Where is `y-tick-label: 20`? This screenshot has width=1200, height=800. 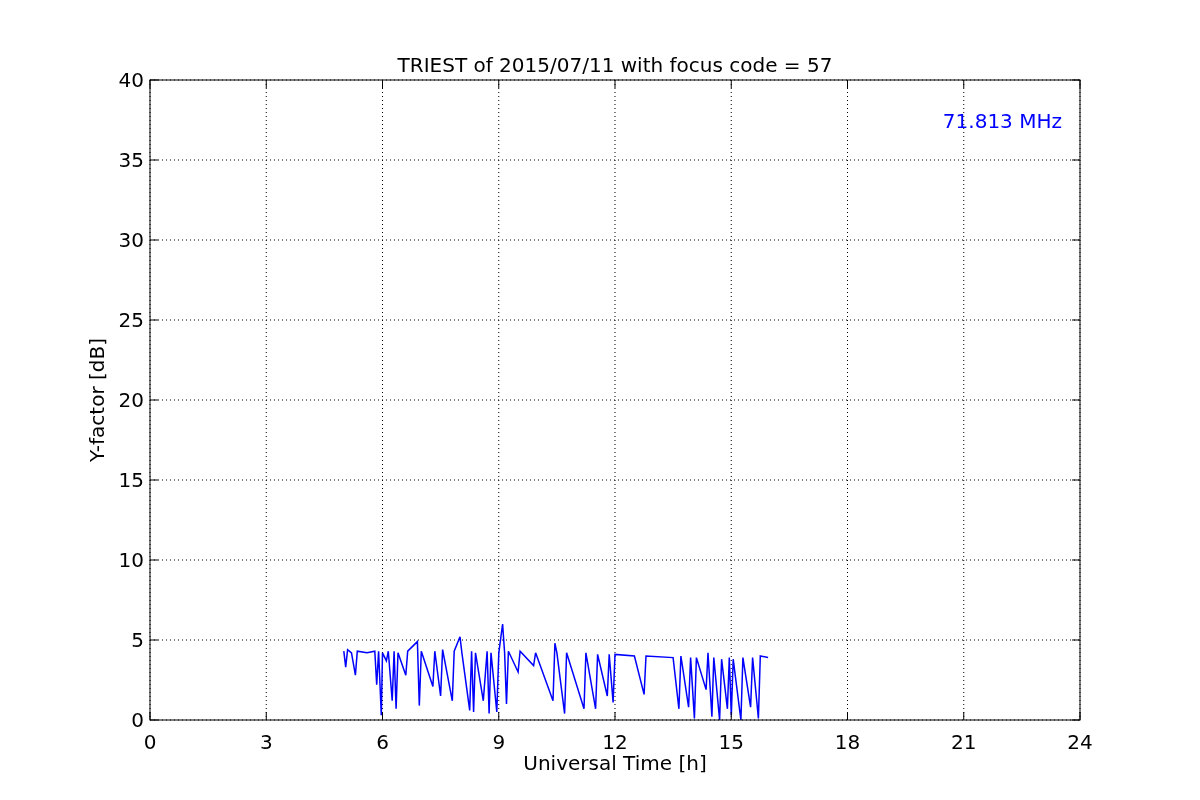 y-tick-label: 20 is located at coordinates (131, 400).